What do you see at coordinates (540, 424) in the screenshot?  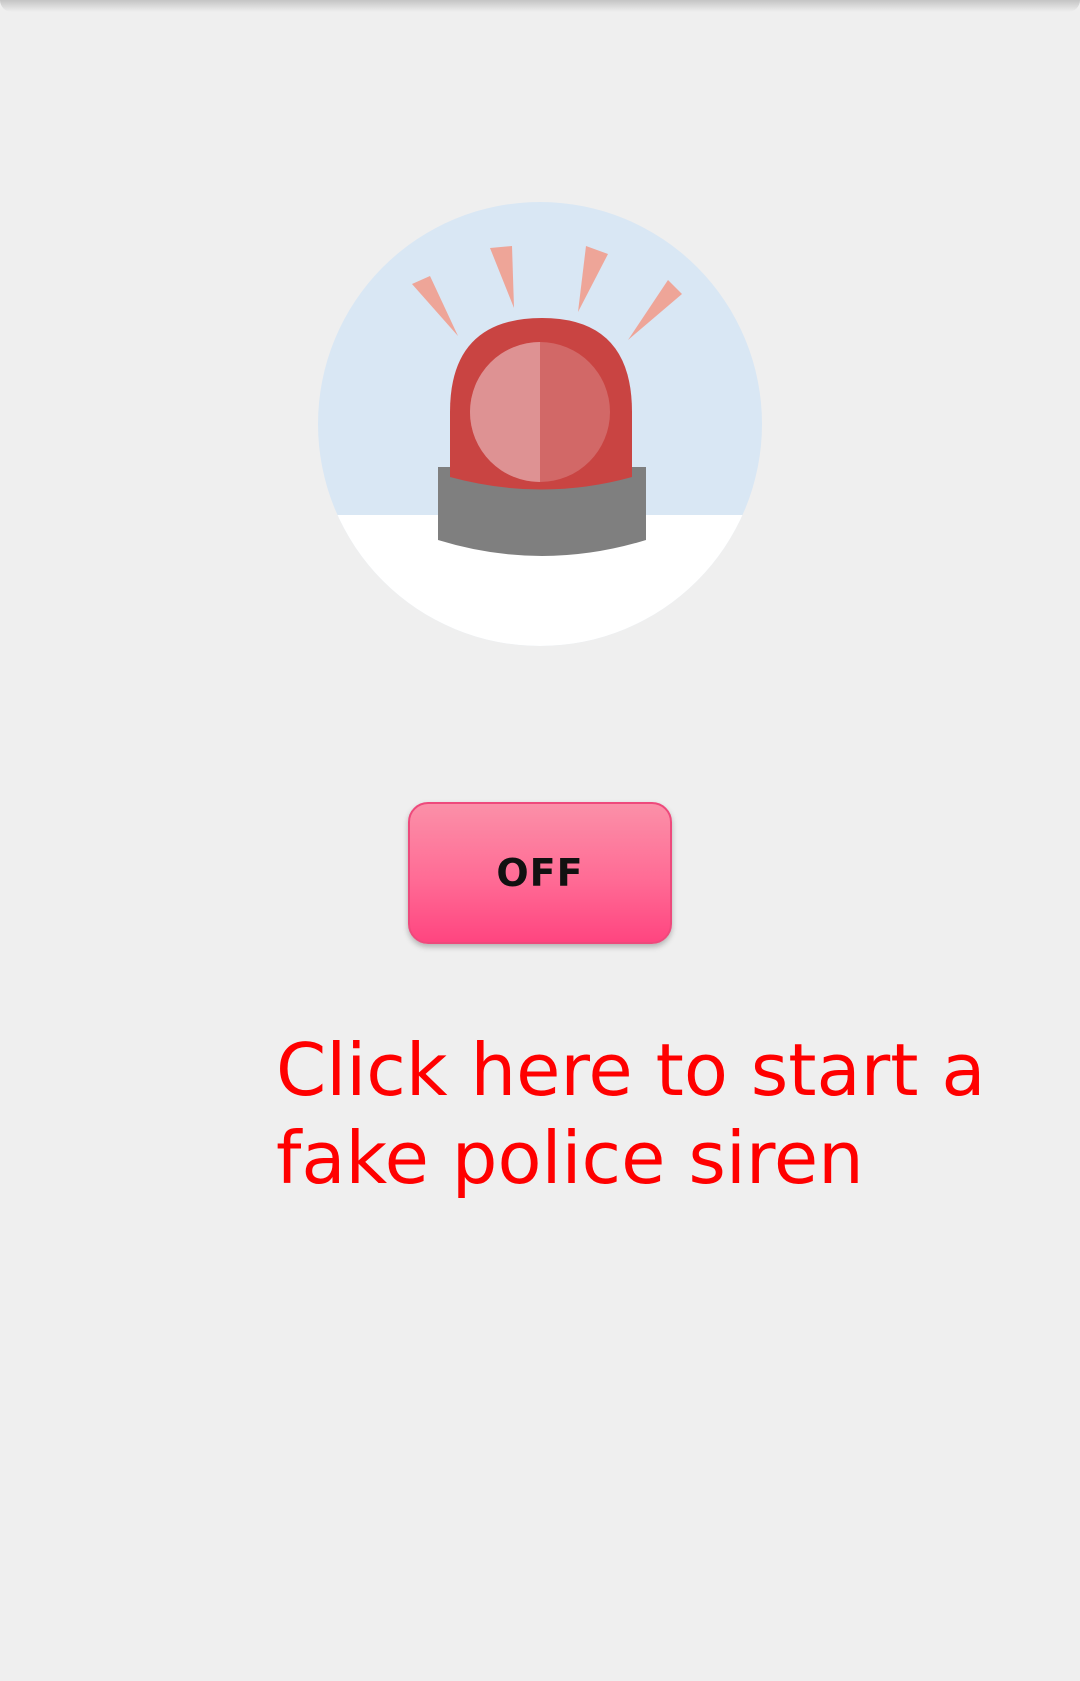 I see `police-siren-icon` at bounding box center [540, 424].